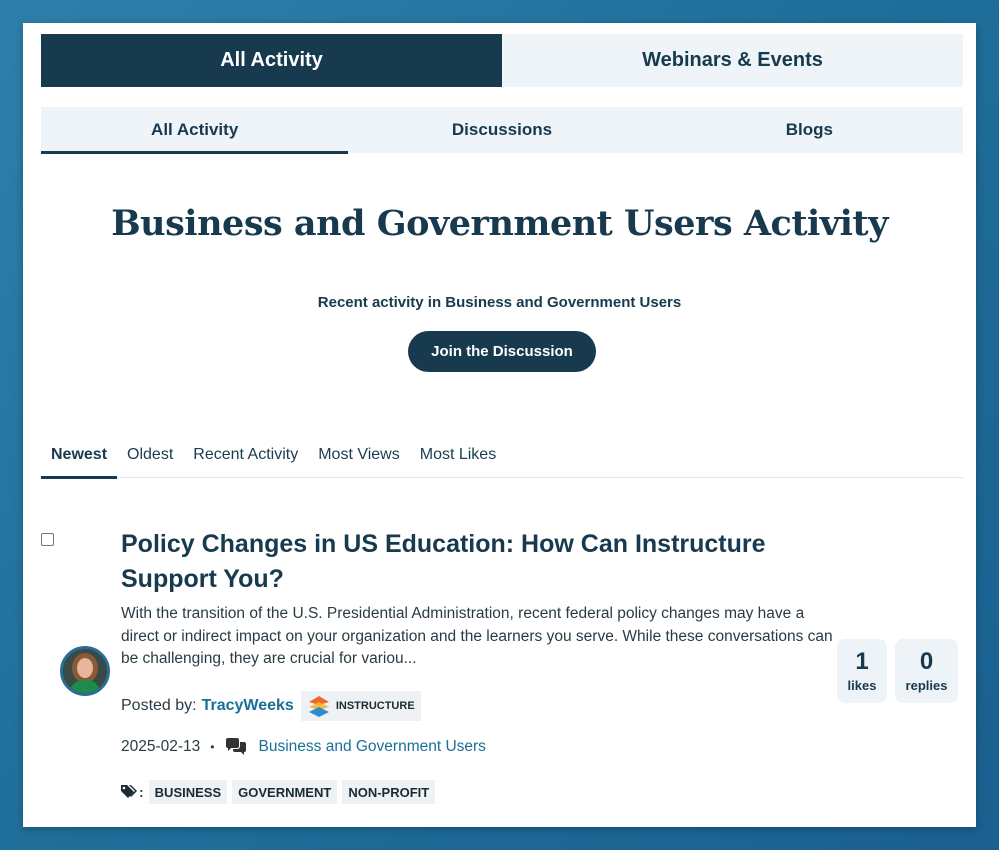 The width and height of the screenshot is (999, 850). I want to click on tag-non-profit: NON-PROFIT, so click(389, 792).